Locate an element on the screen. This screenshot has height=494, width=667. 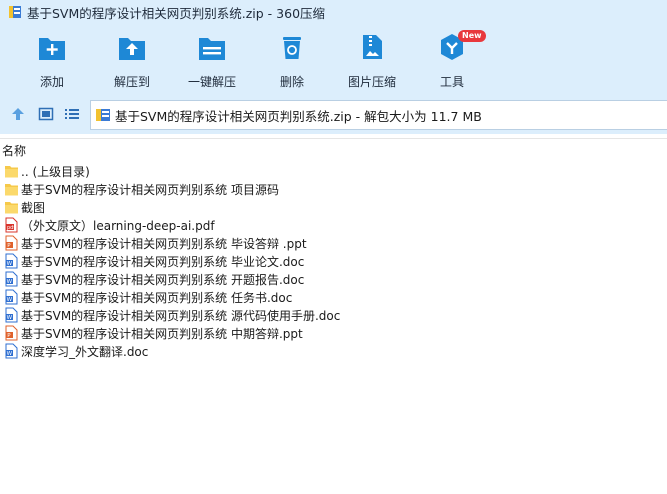
extract-to-button: 解压到 is located at coordinates (132, 62).